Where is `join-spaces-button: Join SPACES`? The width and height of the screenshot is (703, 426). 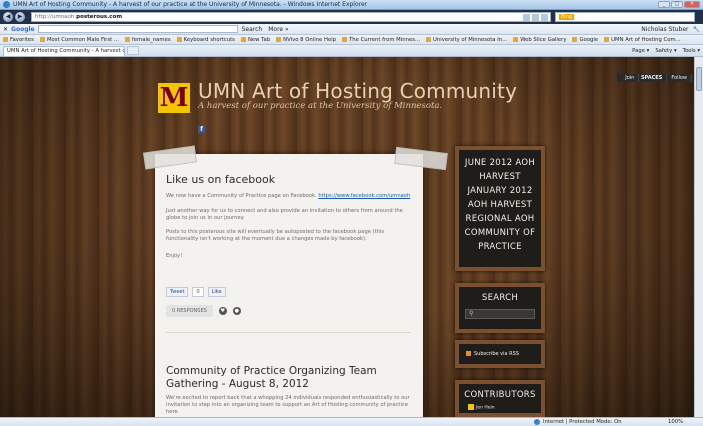
join-spaces-button: Join SPACES is located at coordinates (642, 78).